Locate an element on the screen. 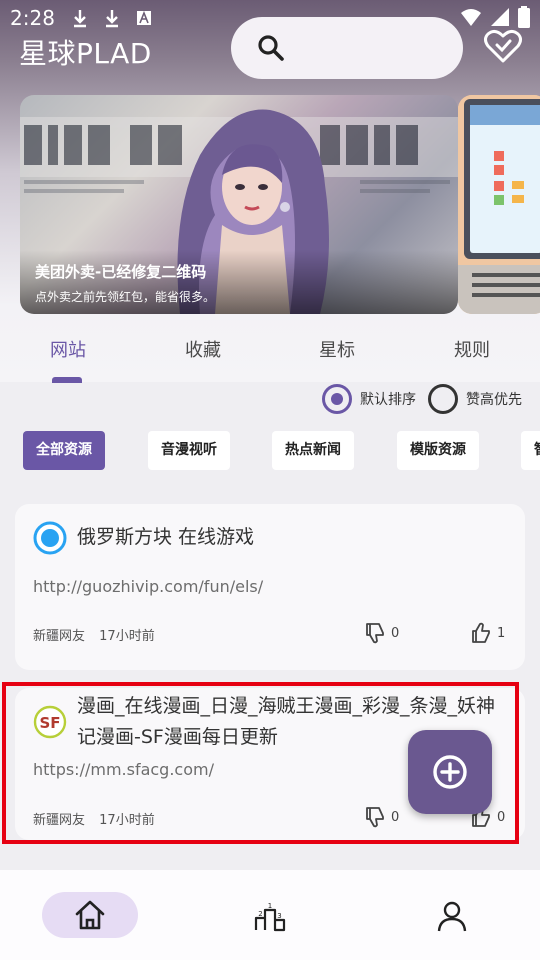 This screenshot has height=960, width=540. podium-icon: 1 2 3 is located at coordinates (270, 917).